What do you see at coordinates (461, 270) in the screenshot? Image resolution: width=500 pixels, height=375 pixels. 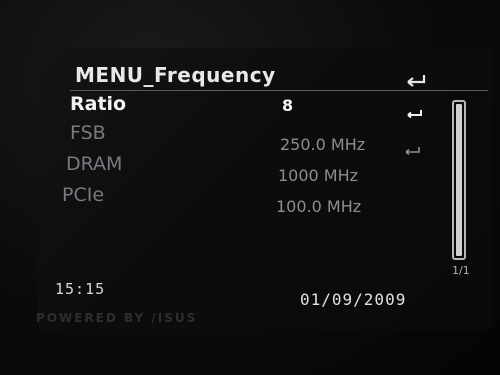 I see `page-indicator: 1/1` at bounding box center [461, 270].